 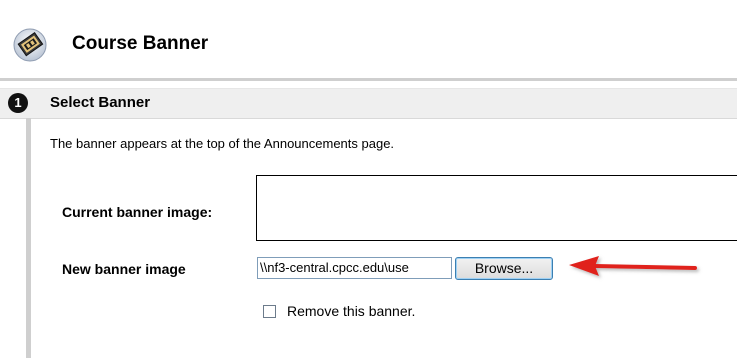 I want to click on current-banner-label: Current banner image:, so click(x=137, y=212).